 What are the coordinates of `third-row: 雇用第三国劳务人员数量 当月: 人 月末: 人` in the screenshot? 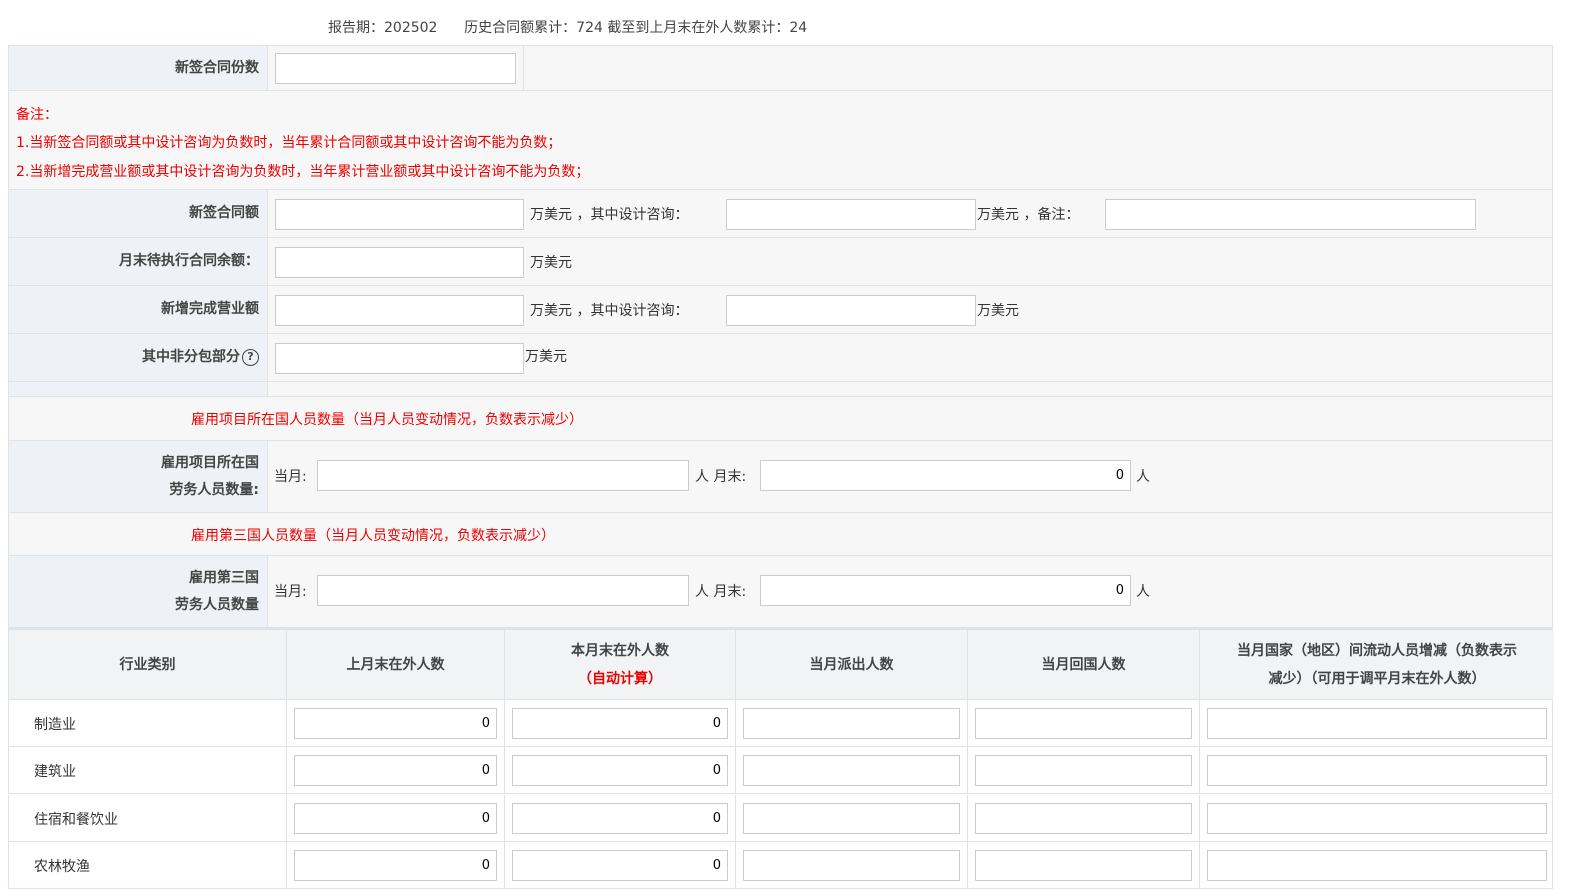 It's located at (780, 592).